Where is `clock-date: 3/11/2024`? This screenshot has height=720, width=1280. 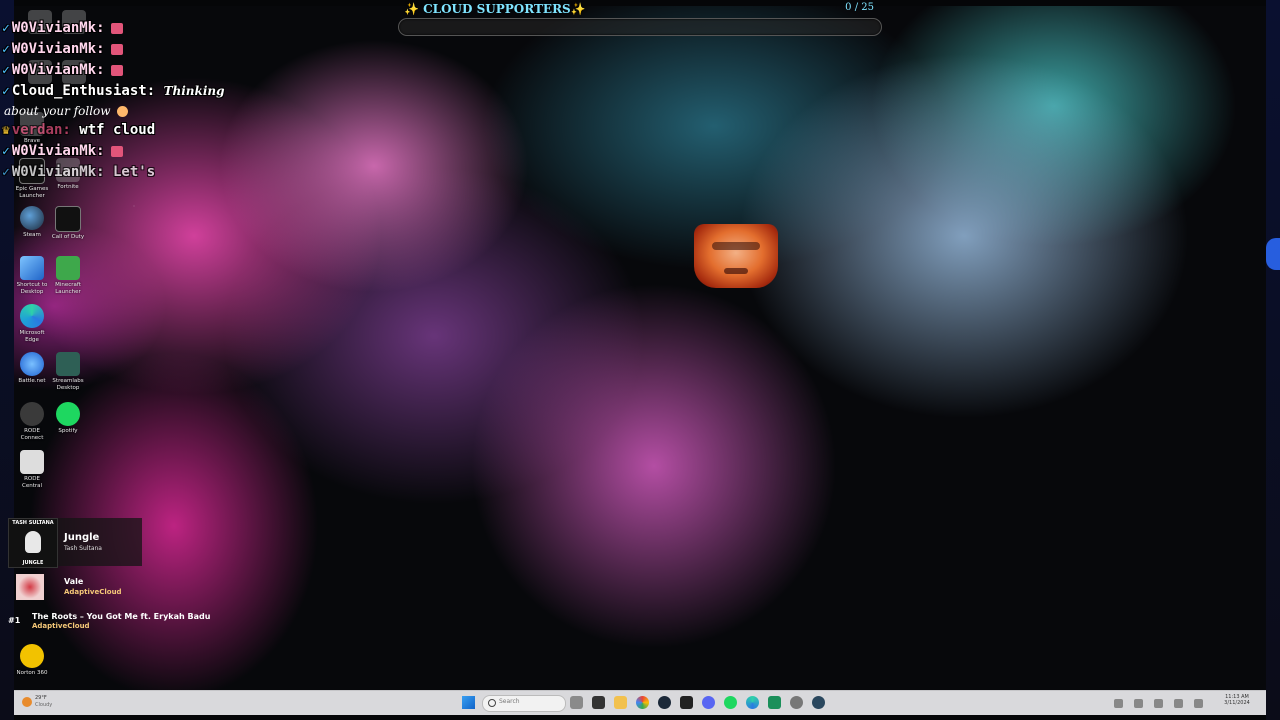 clock-date: 3/11/2024 is located at coordinates (1237, 703).